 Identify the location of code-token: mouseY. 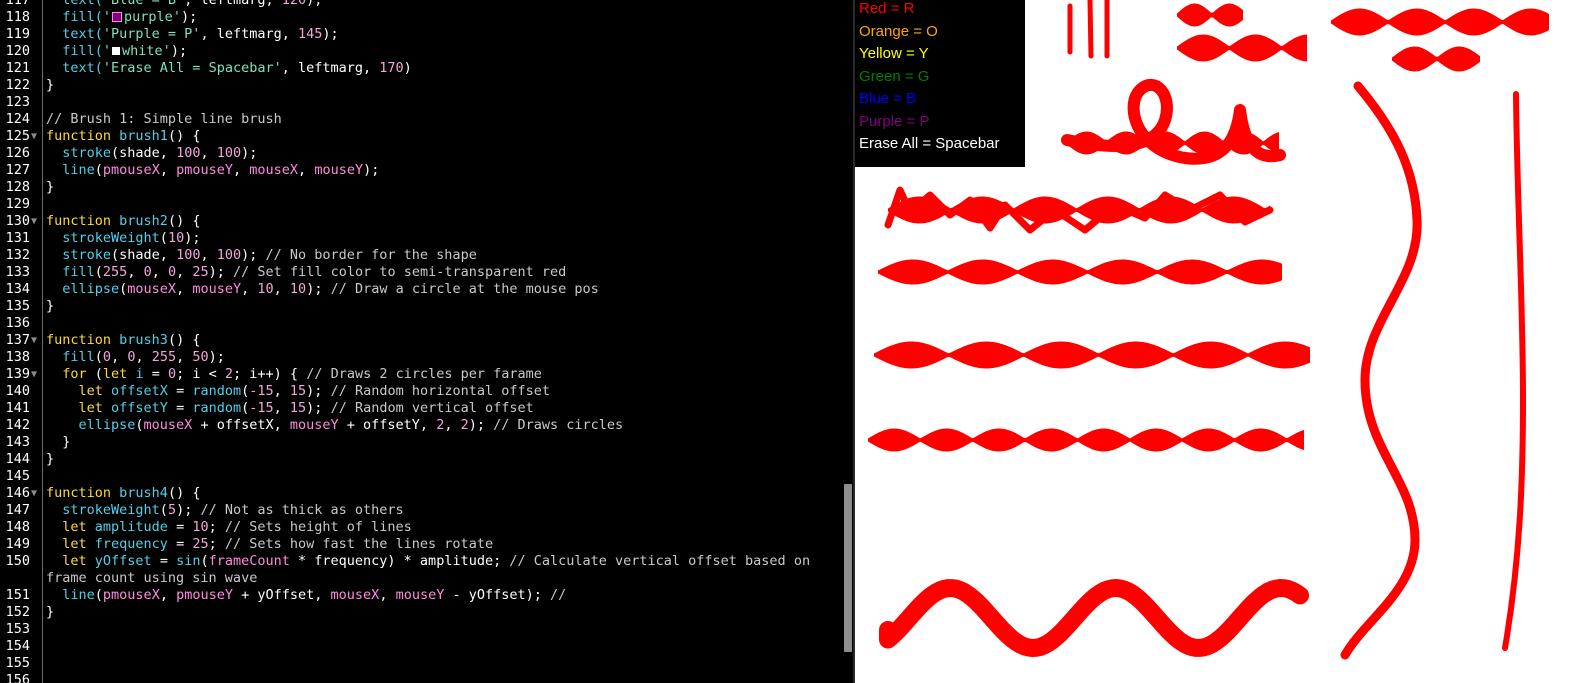
(339, 170).